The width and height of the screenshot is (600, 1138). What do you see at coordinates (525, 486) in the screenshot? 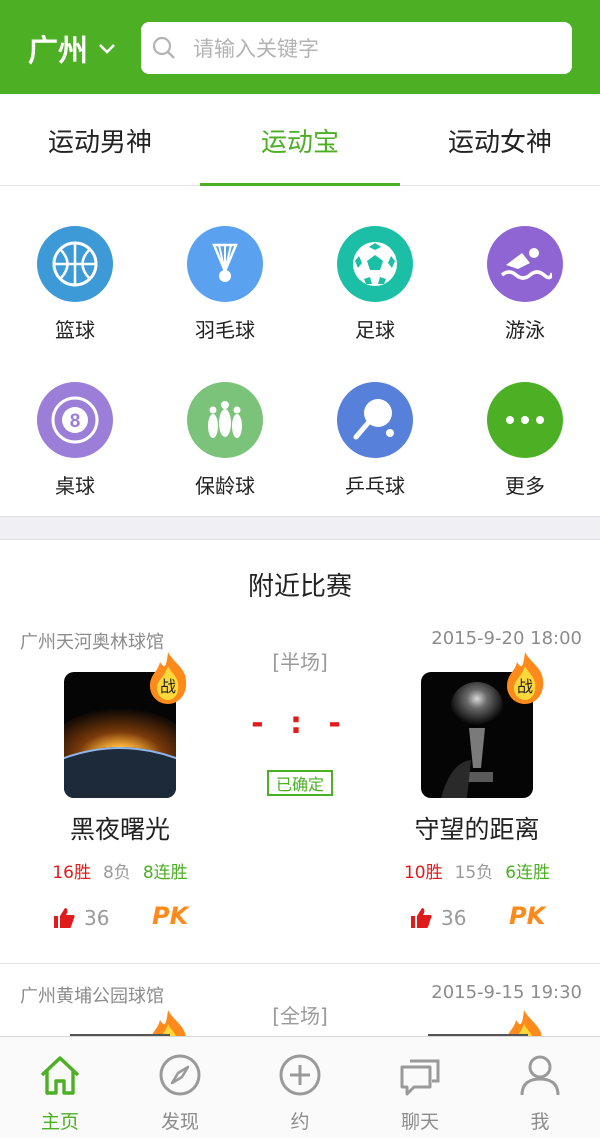
I see `category-label: 更多` at bounding box center [525, 486].